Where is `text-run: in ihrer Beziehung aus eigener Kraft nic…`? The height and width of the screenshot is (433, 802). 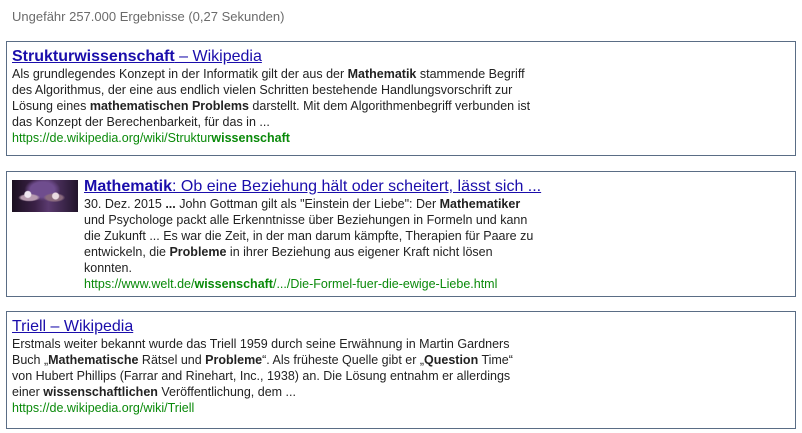
text-run: in ihrer Beziehung aus eigener Kraft nic… is located at coordinates (359, 252).